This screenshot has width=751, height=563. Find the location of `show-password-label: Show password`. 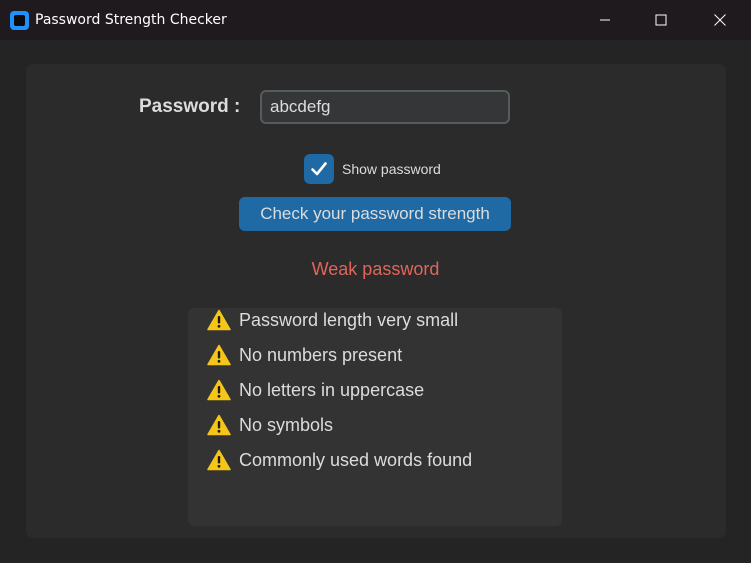

show-password-label: Show password is located at coordinates (391, 169).